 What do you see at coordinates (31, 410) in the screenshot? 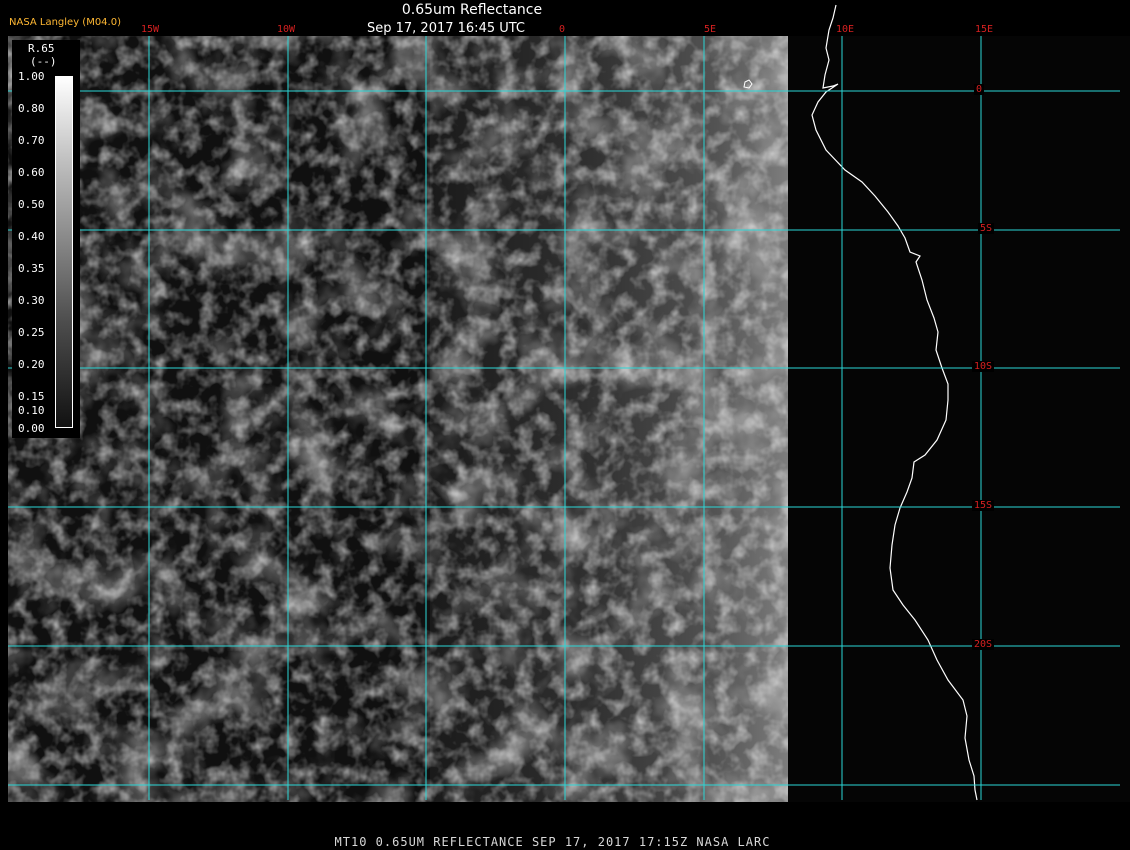
I see `legend-tick: 0.10` at bounding box center [31, 410].